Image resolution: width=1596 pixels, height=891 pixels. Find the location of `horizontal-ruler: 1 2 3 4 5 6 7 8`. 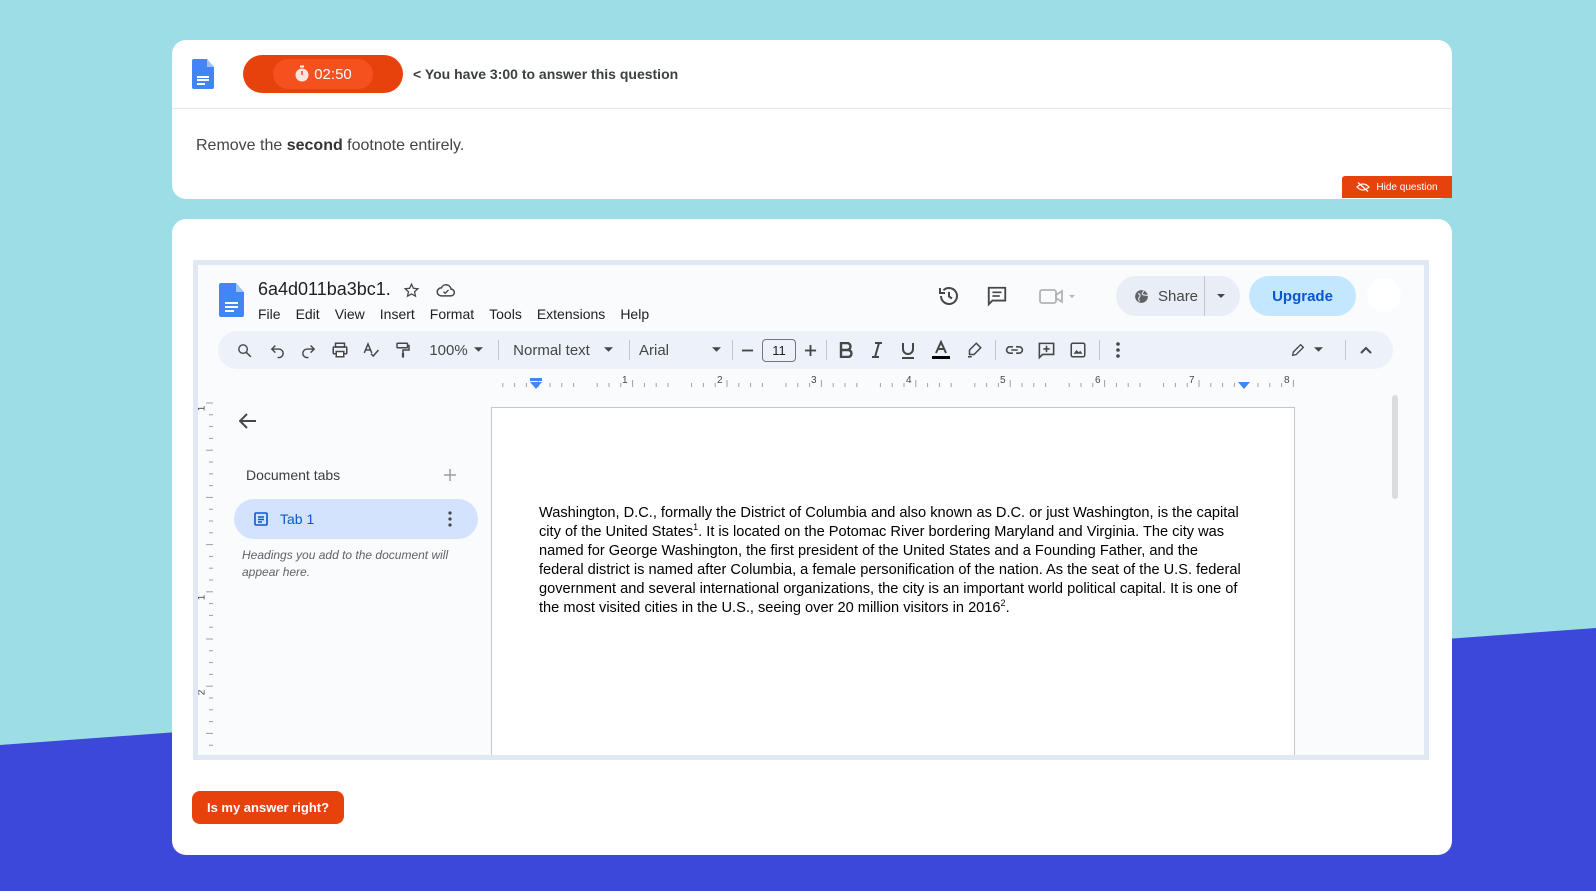

horizontal-ruler: 1 2 3 4 5 6 7 8 is located at coordinates (901, 385).